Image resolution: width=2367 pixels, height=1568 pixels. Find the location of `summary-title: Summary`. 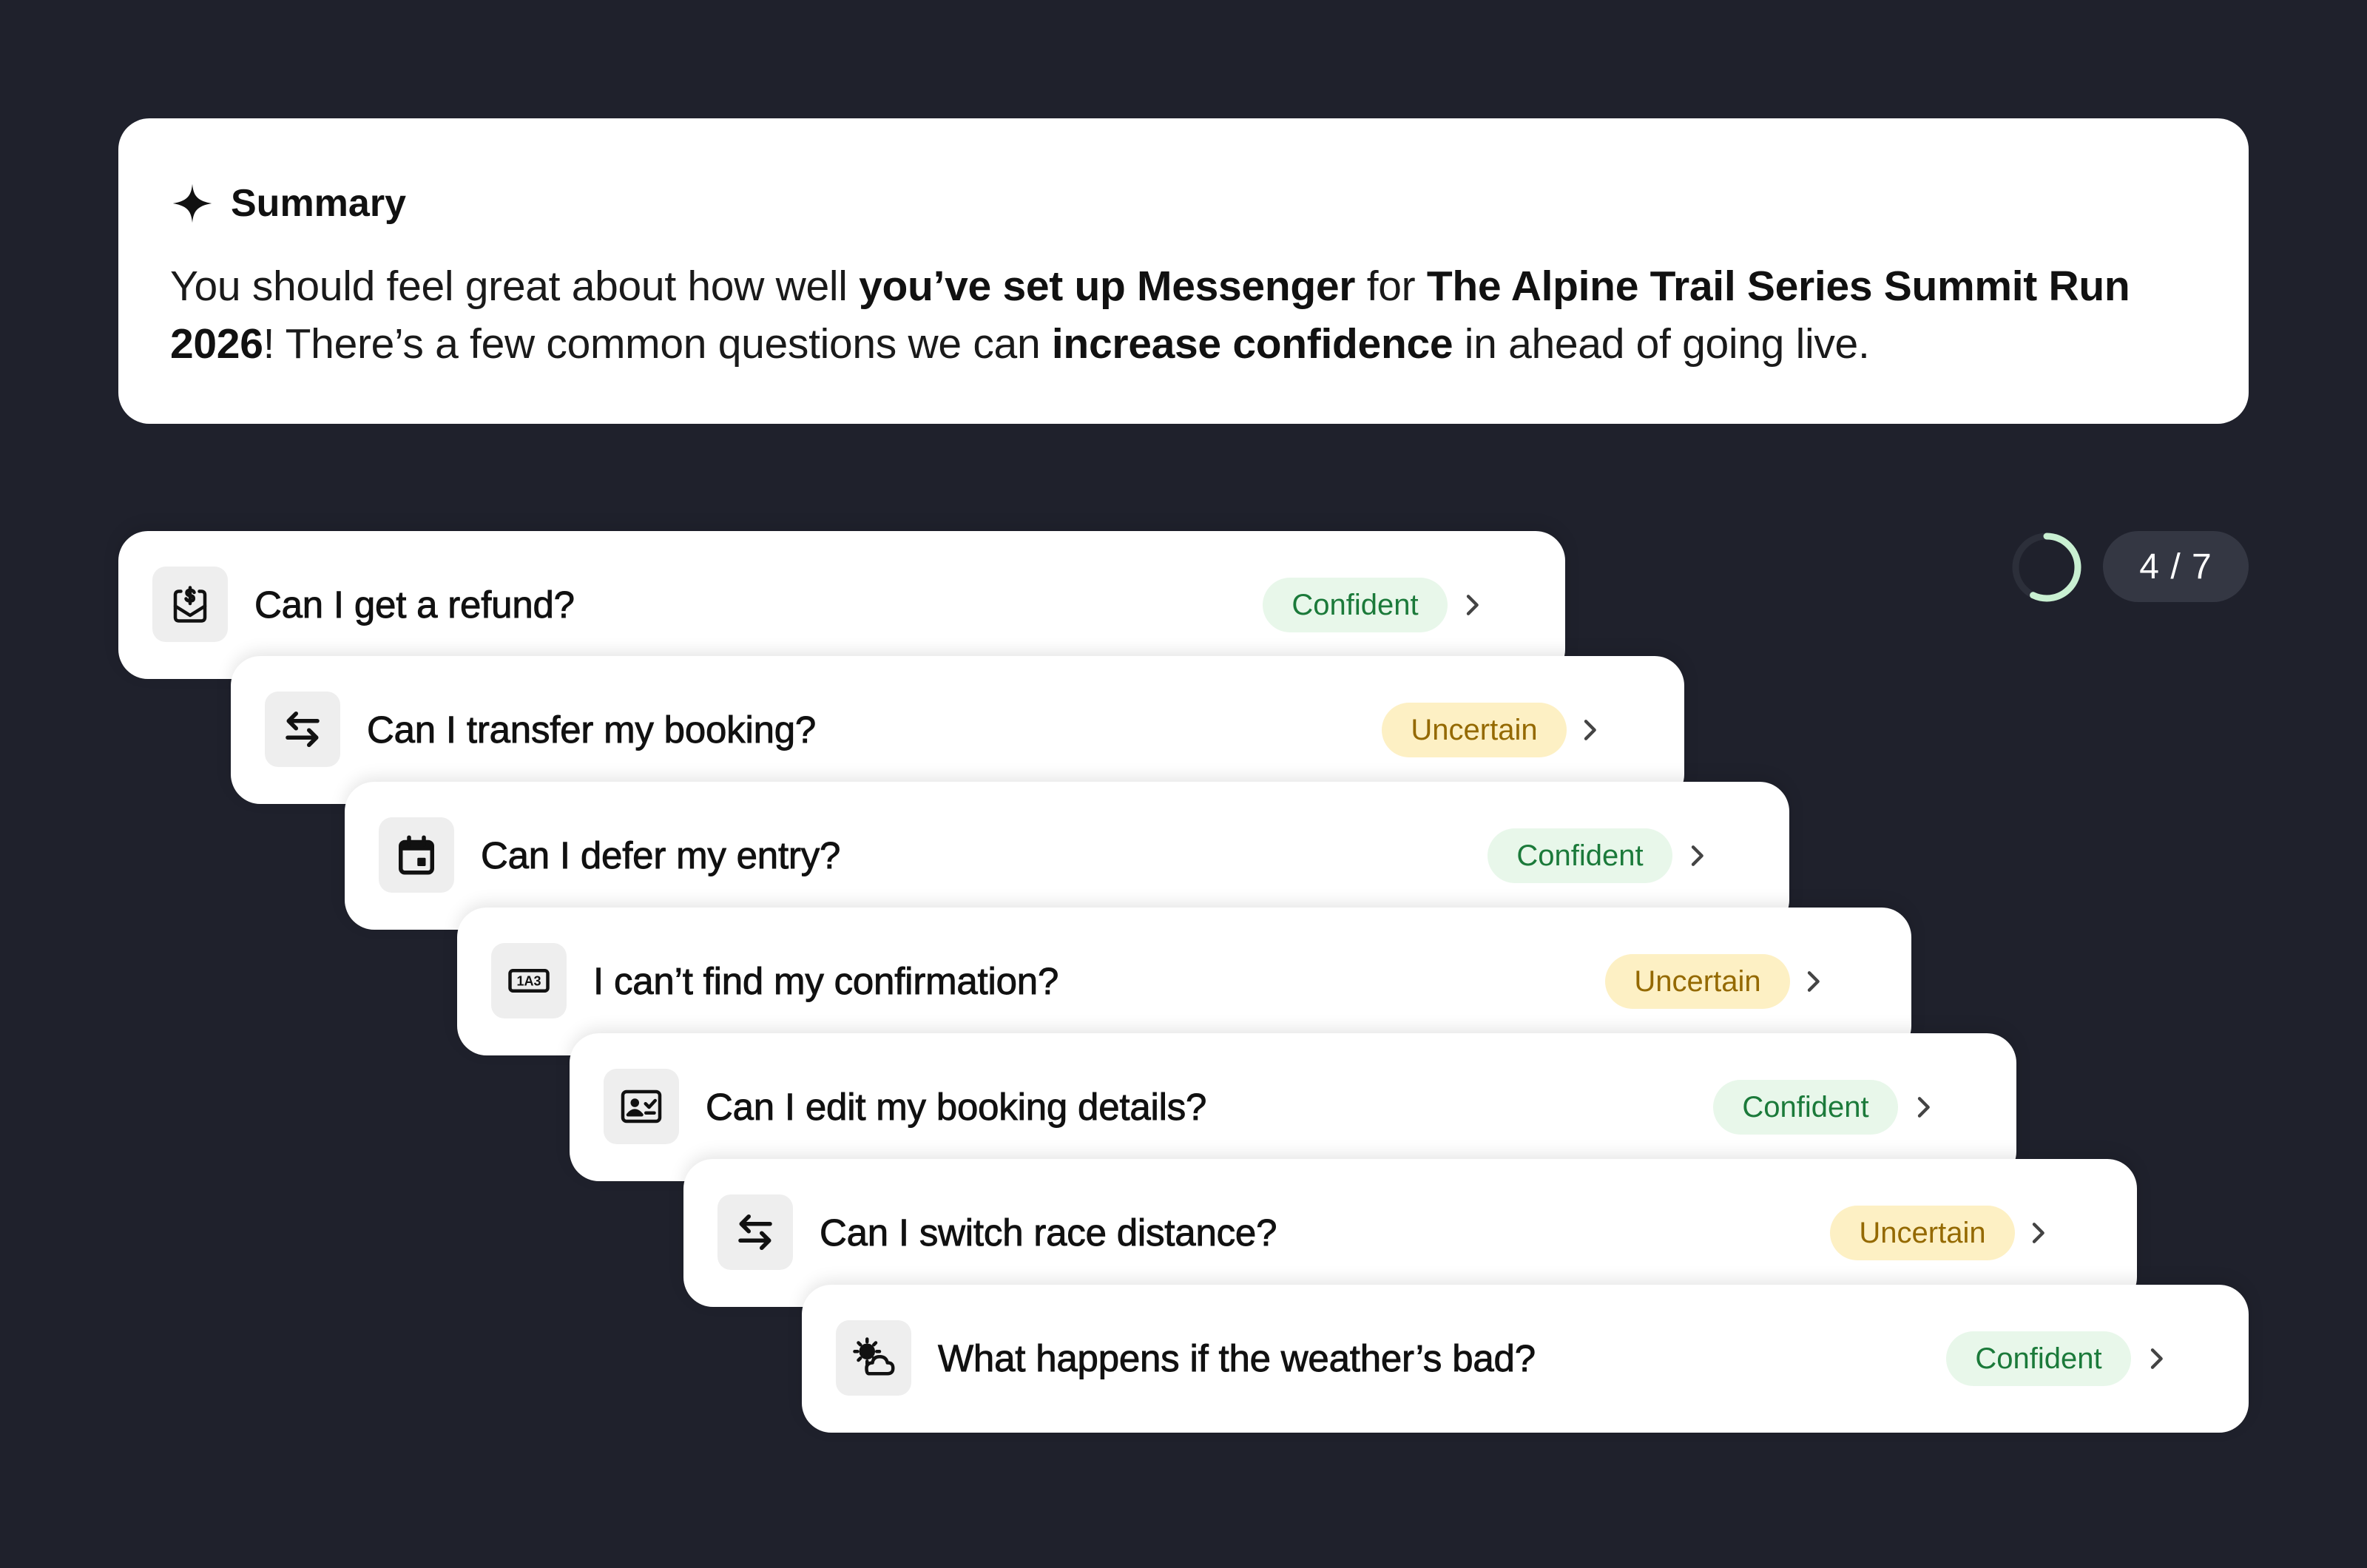

summary-title: Summary is located at coordinates (318, 203).